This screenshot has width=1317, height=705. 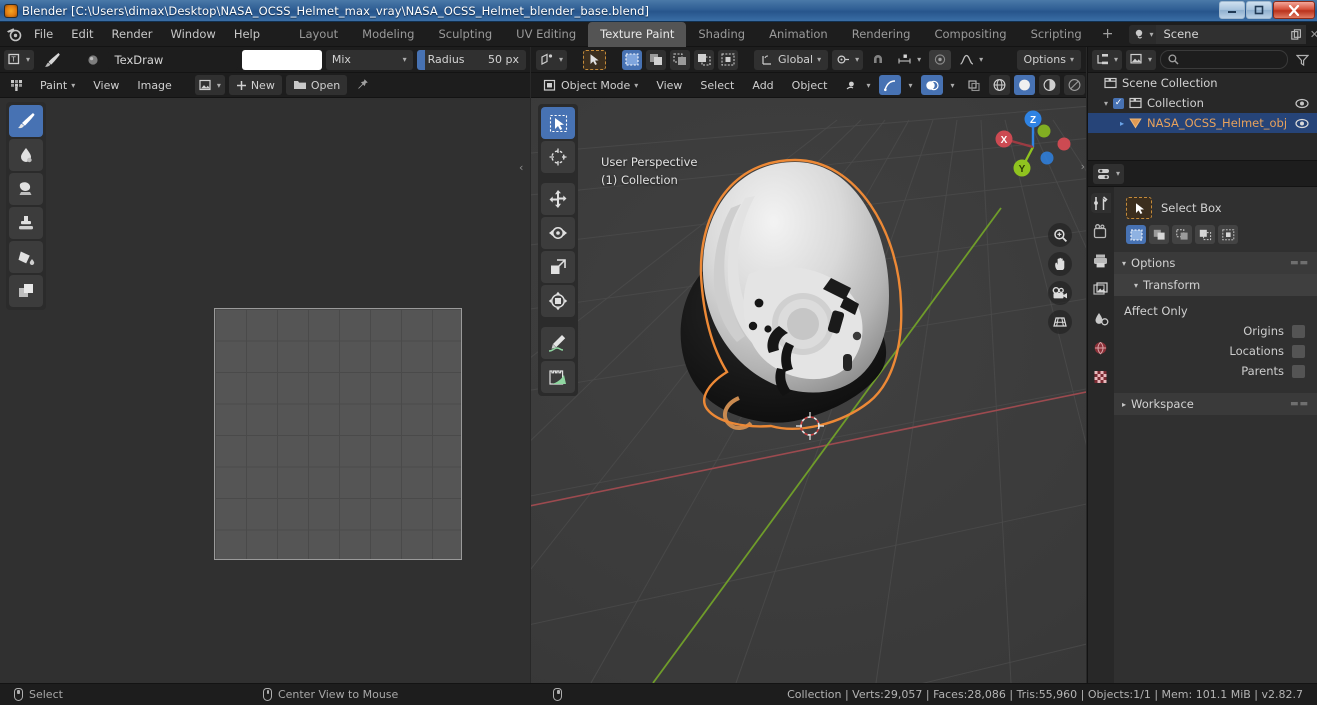 What do you see at coordinates (558, 267) in the screenshot?
I see `tool-scale` at bounding box center [558, 267].